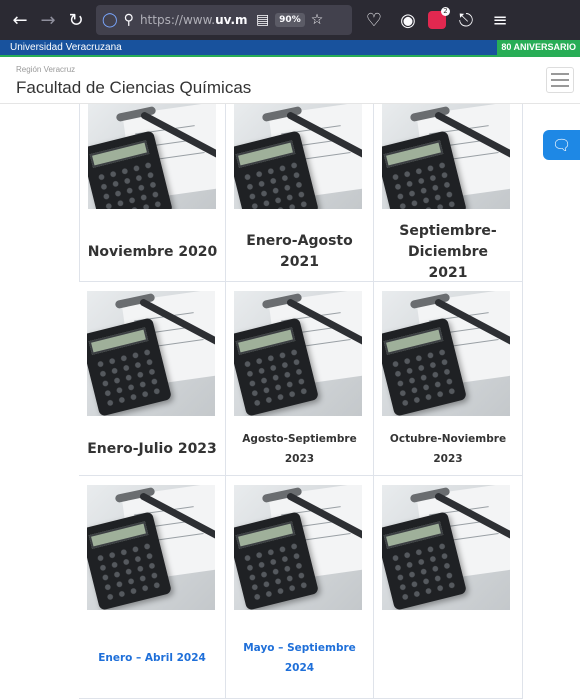 Image resolution: width=580 pixels, height=699 pixels. What do you see at coordinates (152, 657) in the screenshot?
I see `period-link: Enero – Abril 2024` at bounding box center [152, 657].